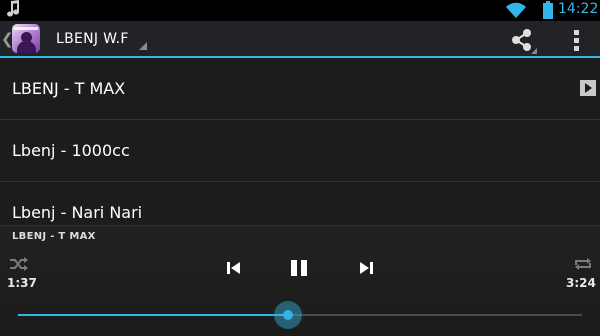  What do you see at coordinates (534, 51) in the screenshot?
I see `share-caret-icon` at bounding box center [534, 51].